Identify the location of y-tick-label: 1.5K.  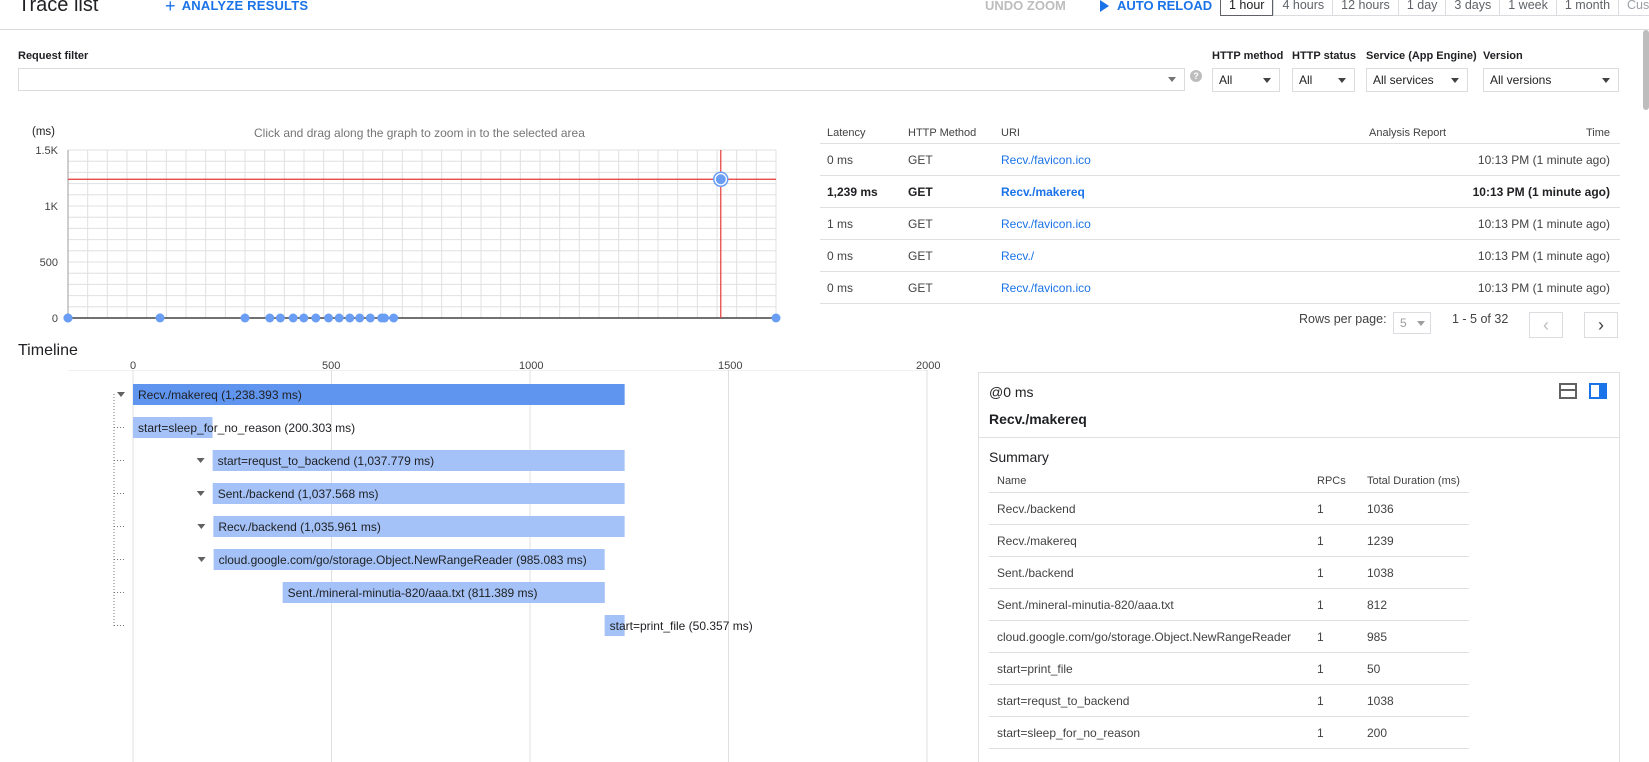
(46, 151).